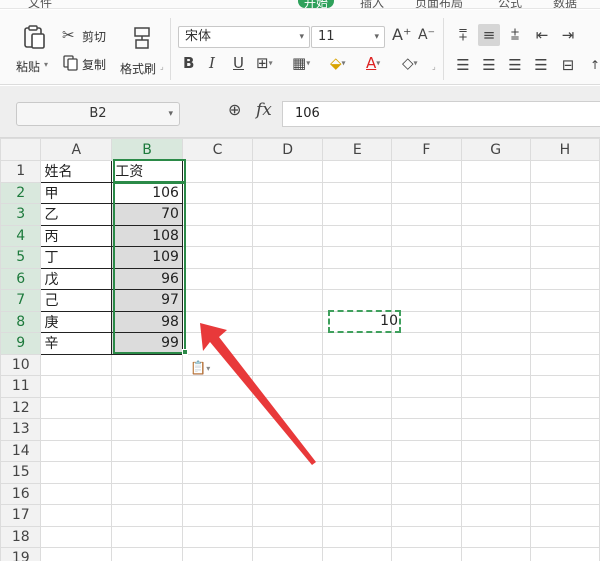 This screenshot has height=561, width=600. Describe the element at coordinates (21, 171) in the screenshot. I see `row-header: 1` at that location.